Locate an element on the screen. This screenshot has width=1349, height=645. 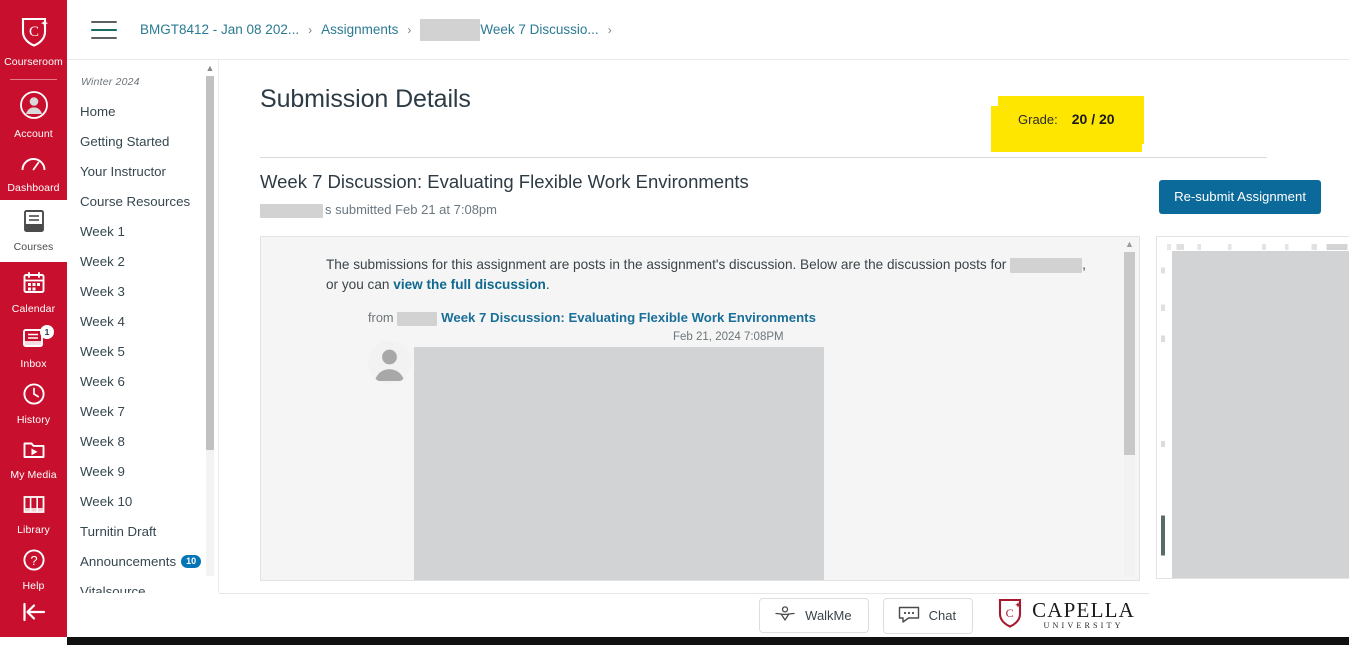
walkme-icon is located at coordinates (785, 615).